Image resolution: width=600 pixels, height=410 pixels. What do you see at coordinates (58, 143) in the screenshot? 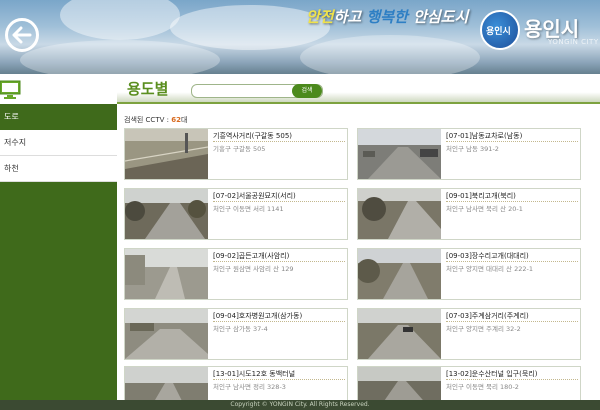
I see `sidebar-item-reservoir: 저수지` at bounding box center [58, 143].